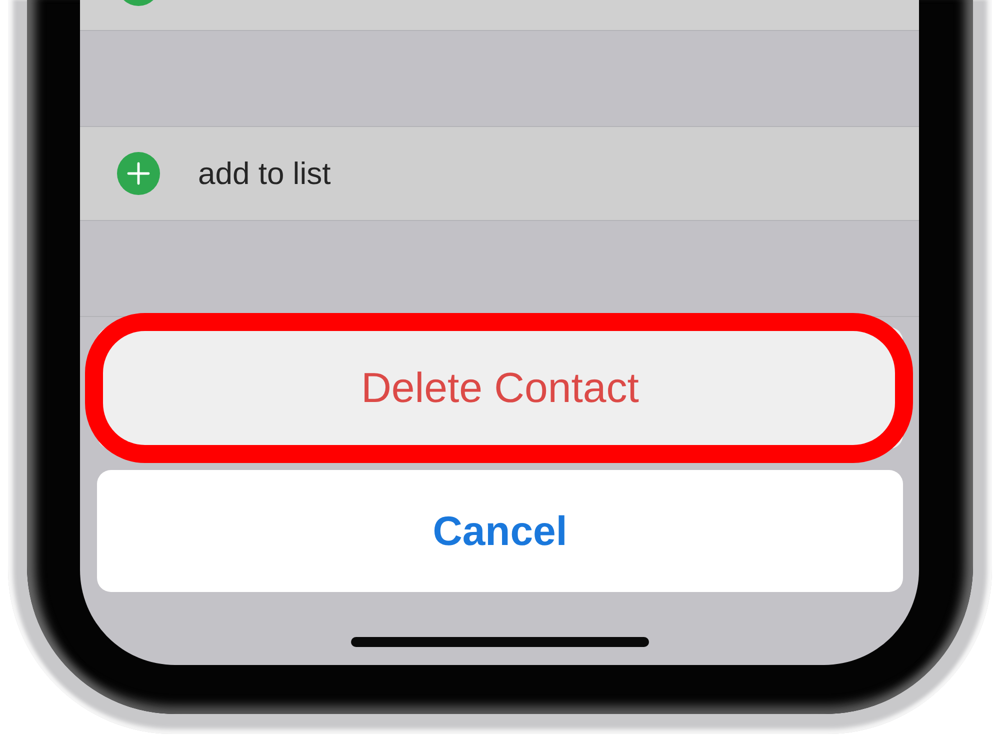 Image resolution: width=1000 pixels, height=750 pixels. I want to click on home-indicator, so click(499, 642).